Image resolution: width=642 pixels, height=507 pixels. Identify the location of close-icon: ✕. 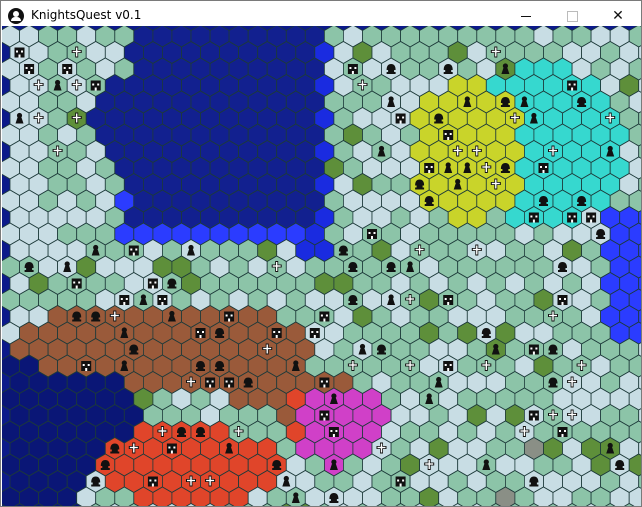
(618, 16).